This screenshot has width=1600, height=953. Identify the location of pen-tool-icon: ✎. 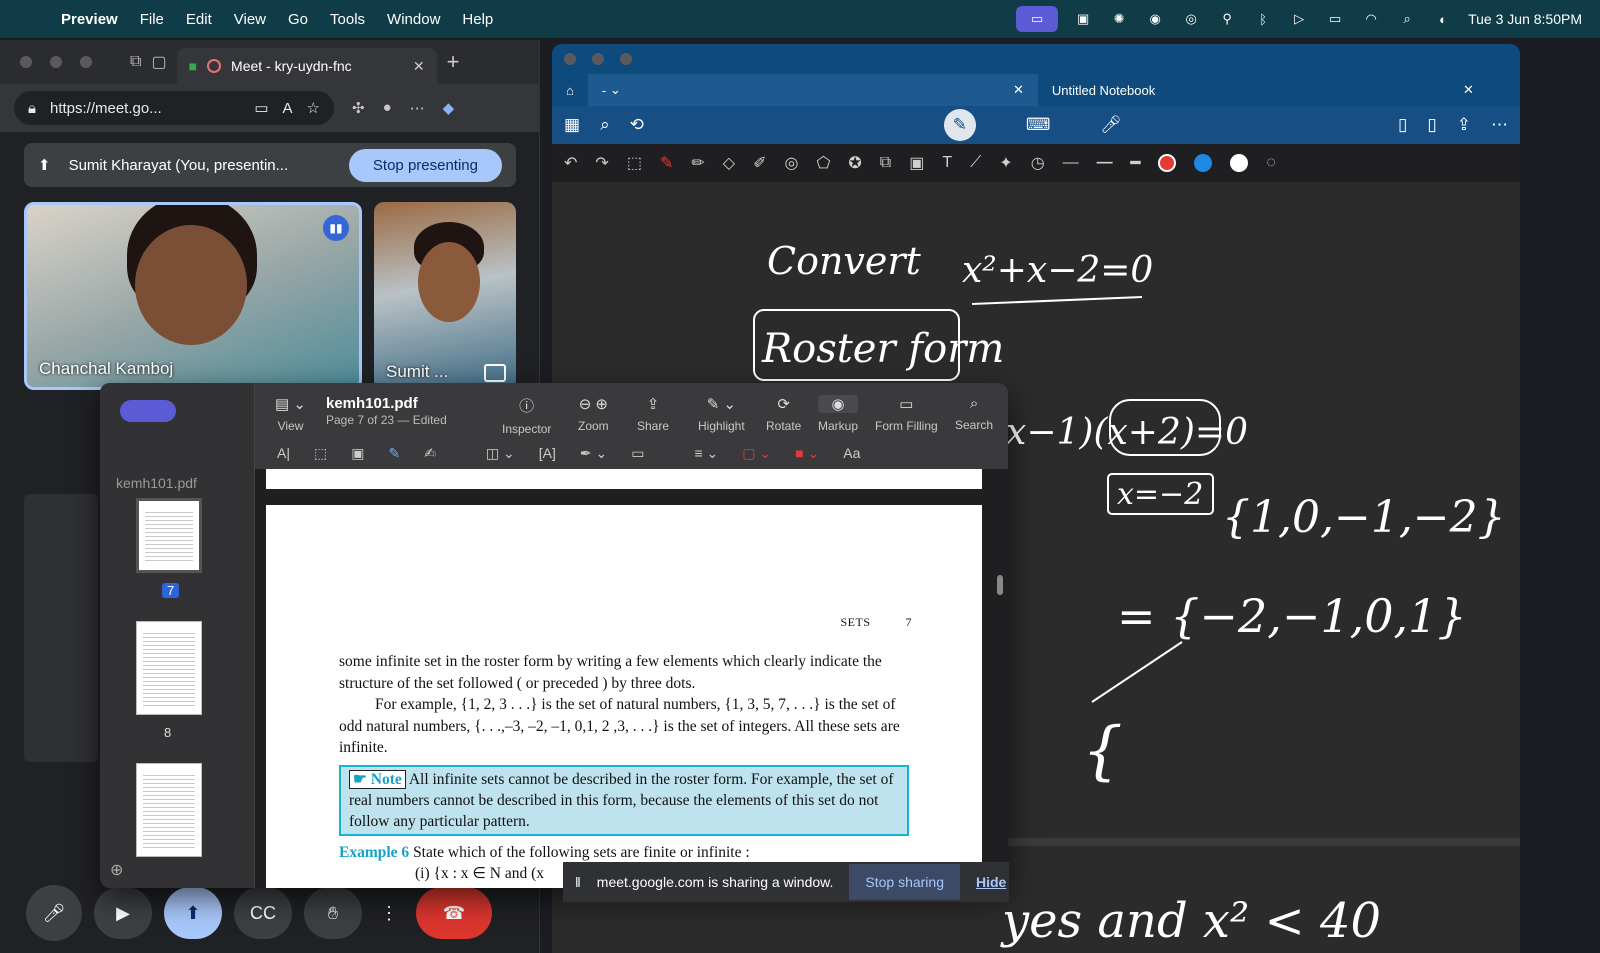
(666, 163).